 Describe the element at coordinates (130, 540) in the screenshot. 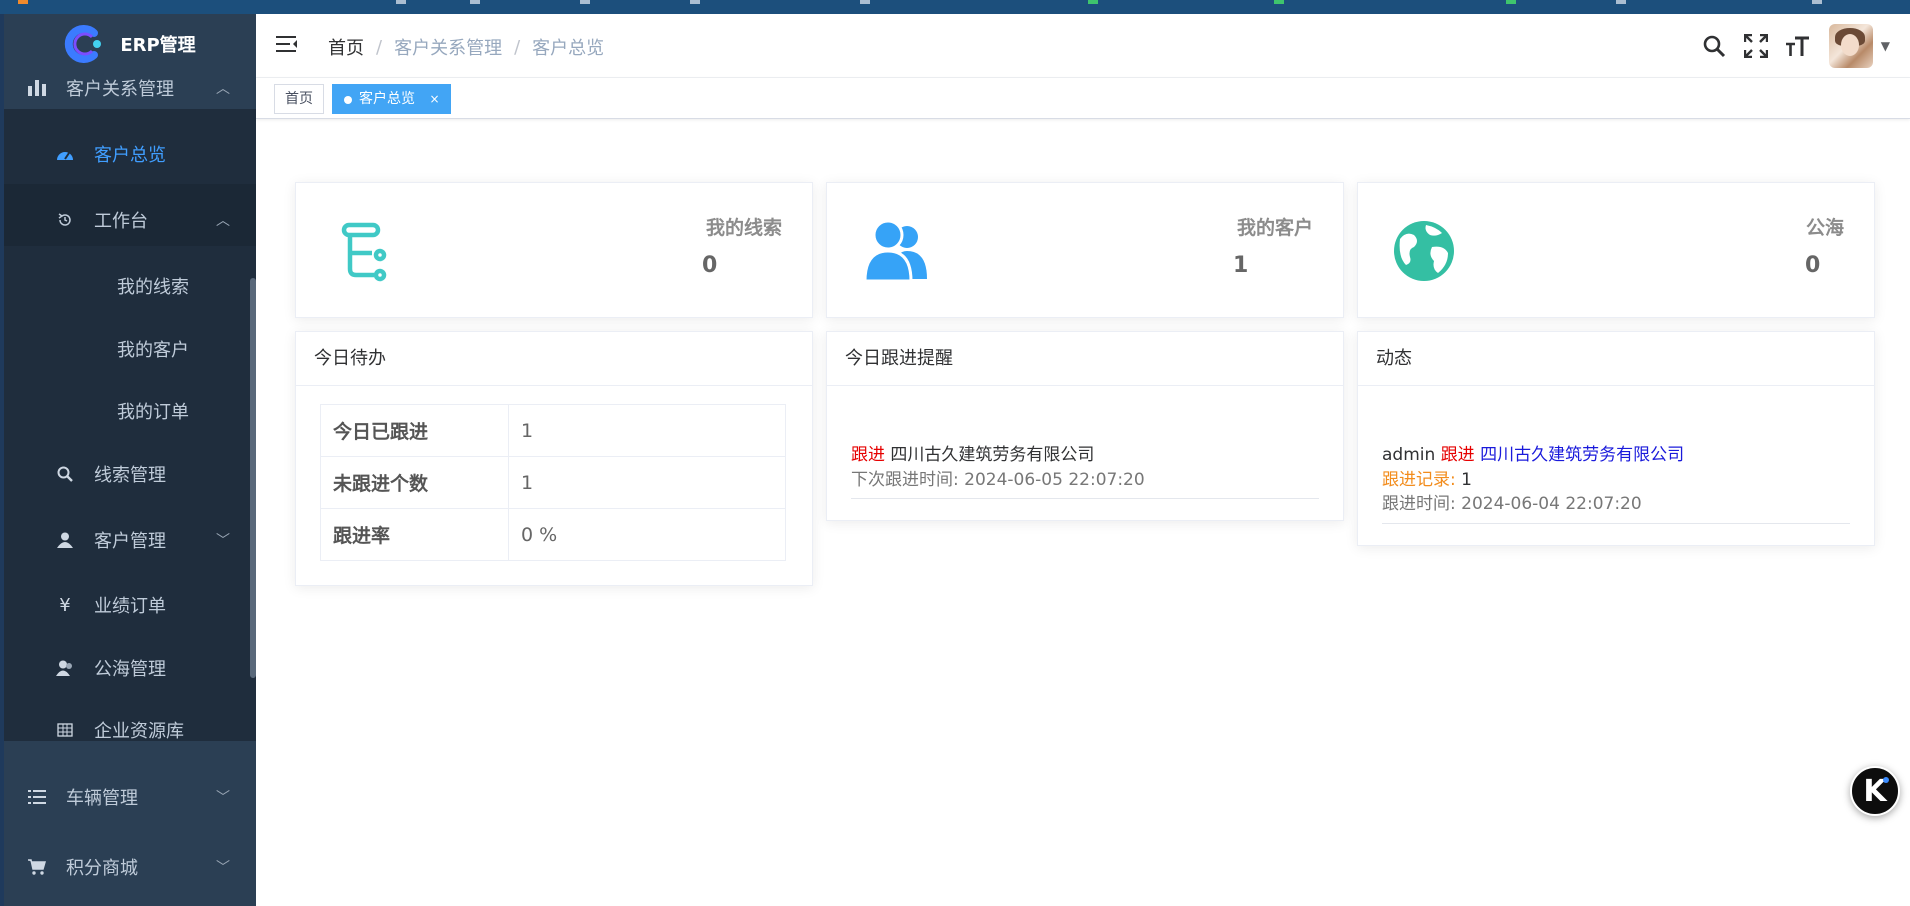

I see `sidebar-item-customer-management: 客户管理 ﹀` at that location.